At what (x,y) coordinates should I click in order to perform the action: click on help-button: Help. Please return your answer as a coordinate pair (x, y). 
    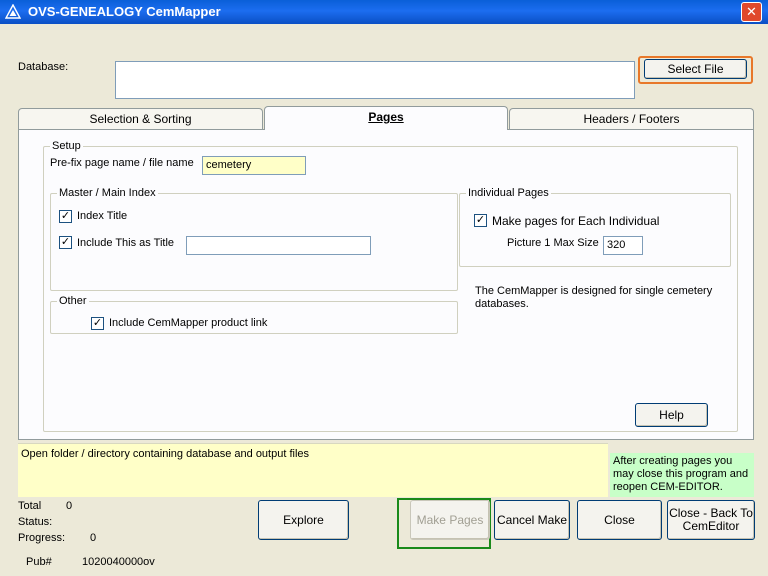
    Looking at the image, I should click on (671, 415).